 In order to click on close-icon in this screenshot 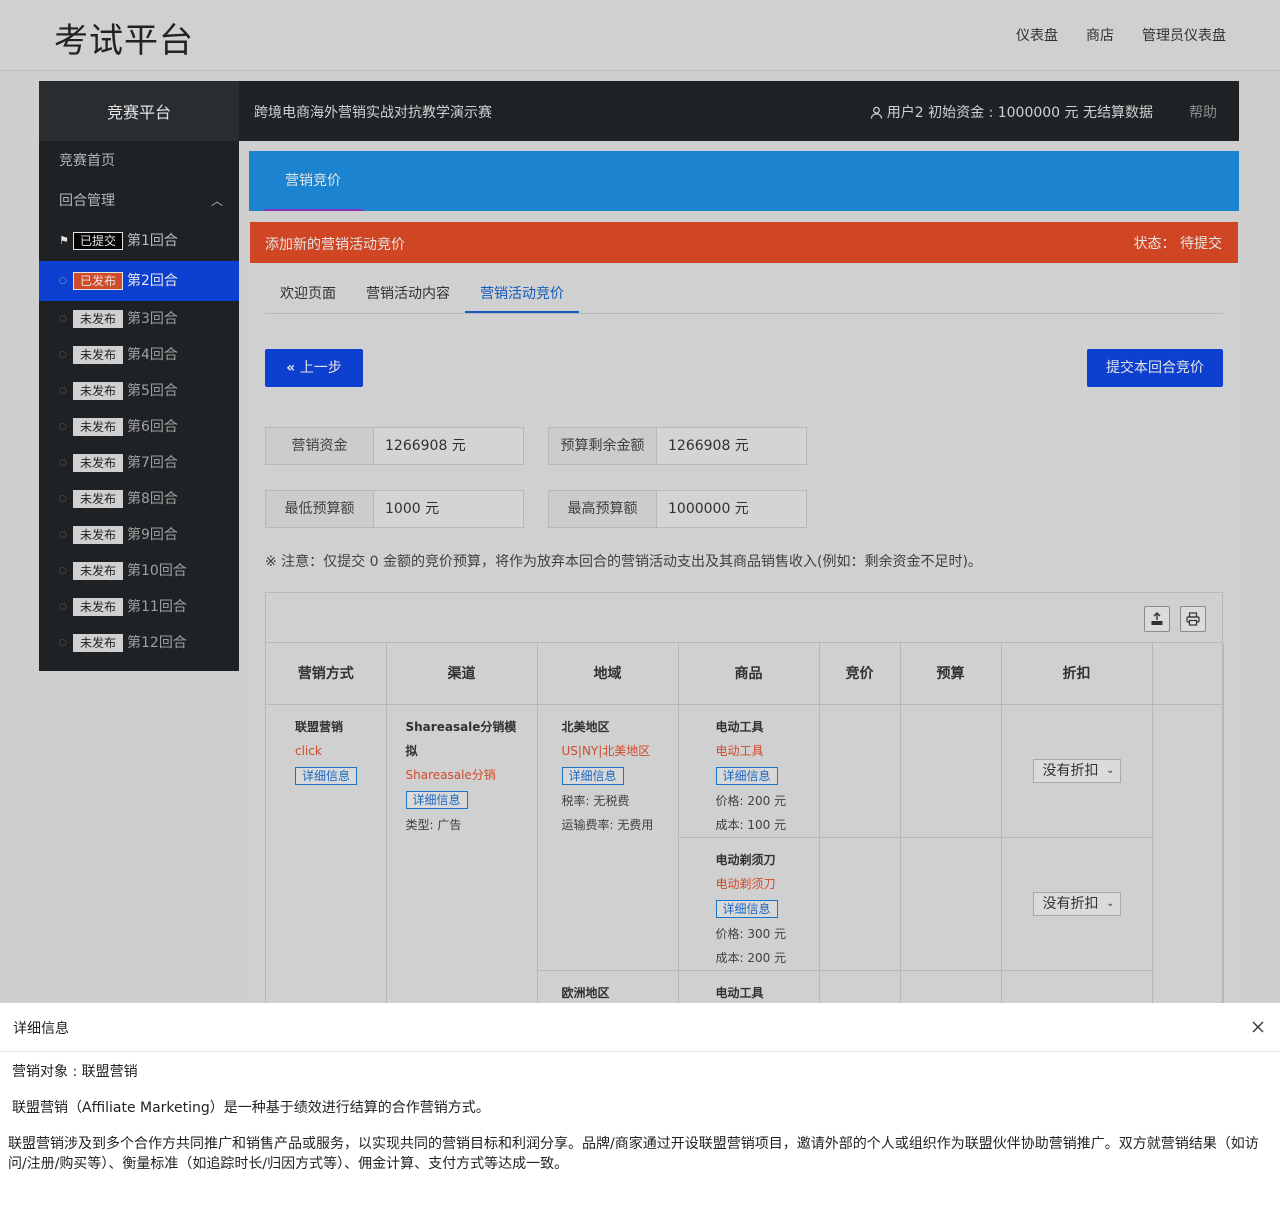, I will do `click(1258, 1027)`.